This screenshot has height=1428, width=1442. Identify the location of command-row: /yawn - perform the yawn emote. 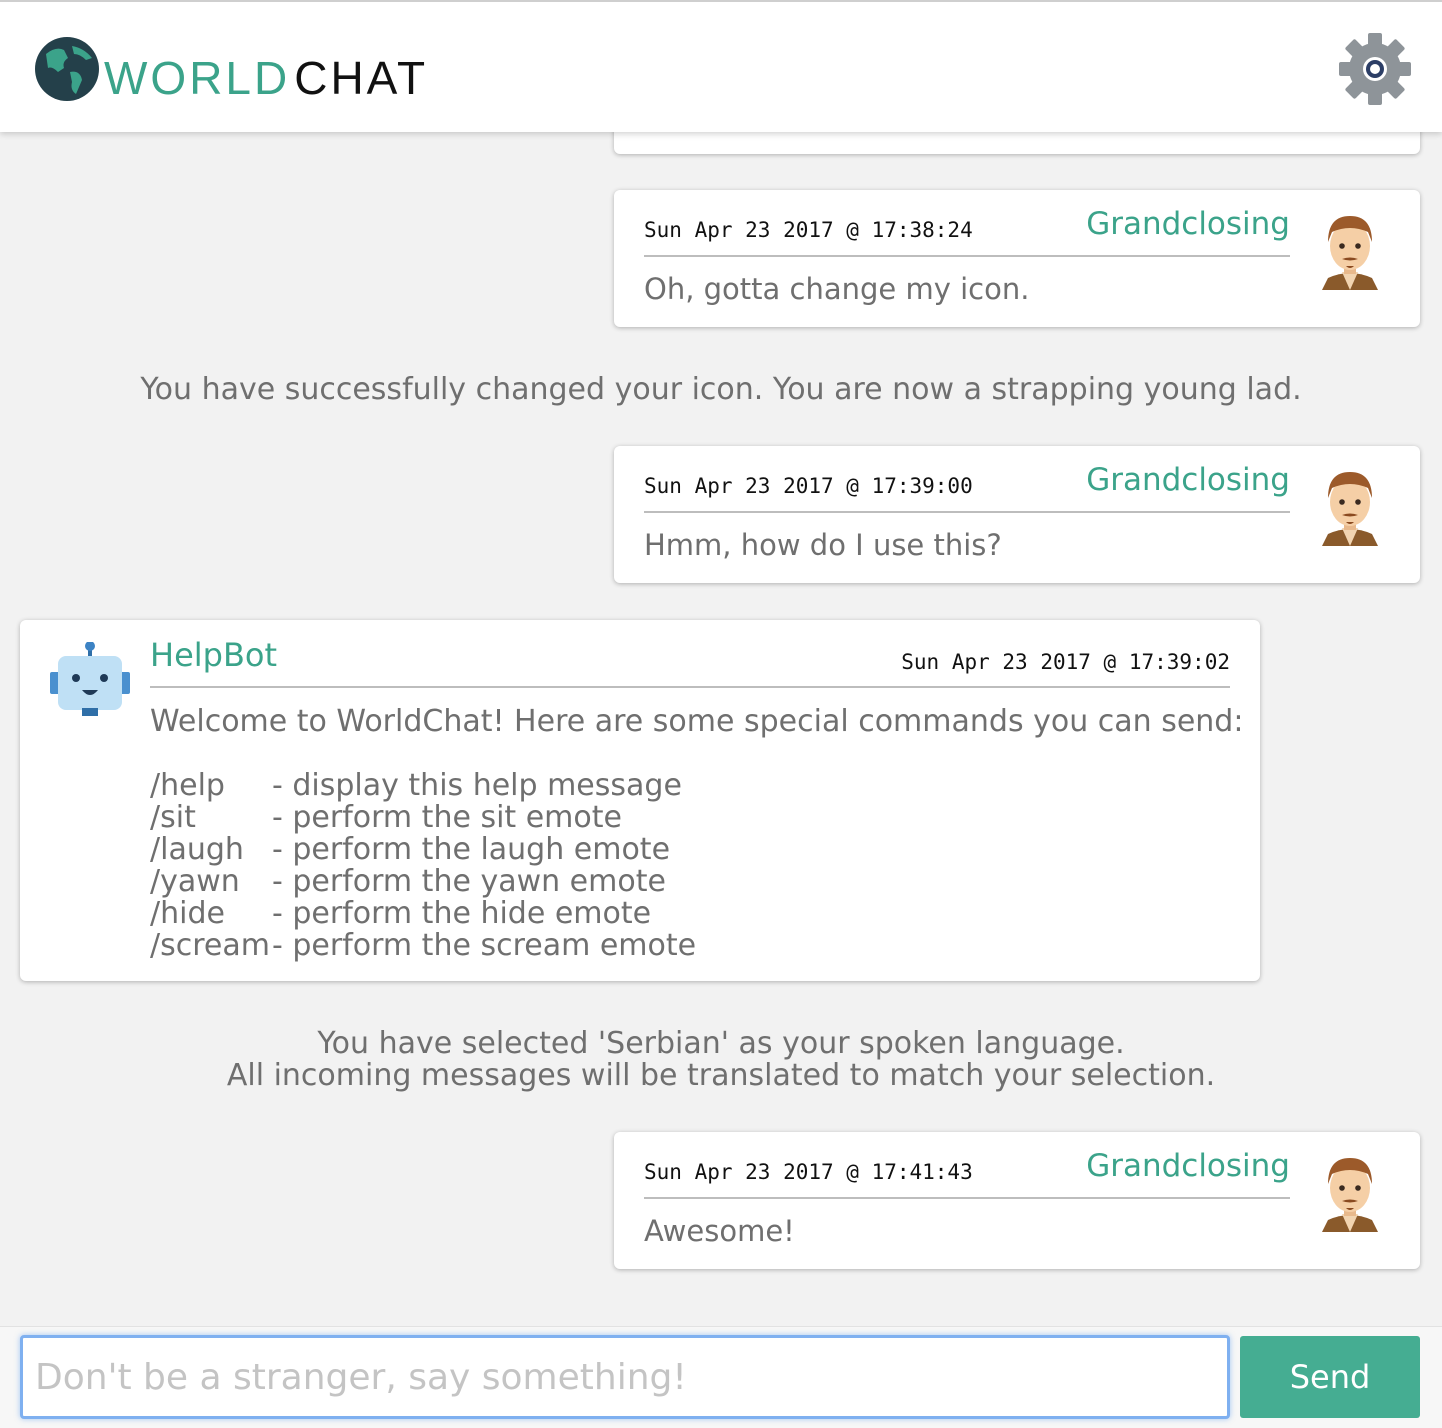
(423, 882).